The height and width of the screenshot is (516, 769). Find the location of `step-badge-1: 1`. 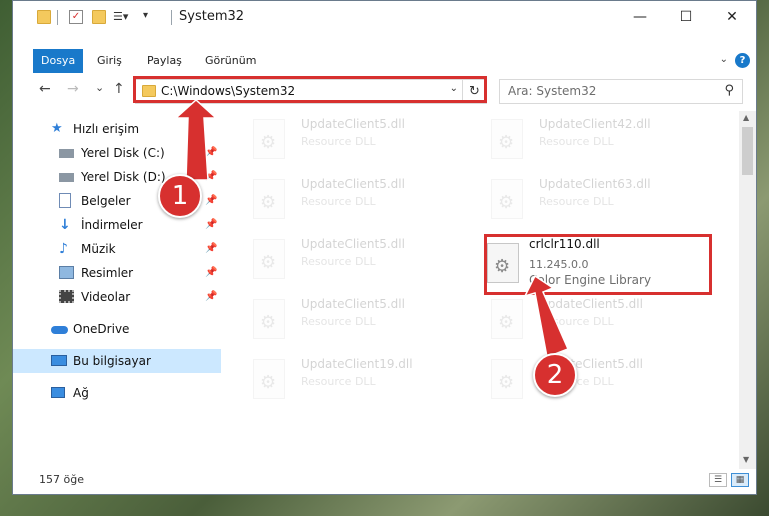

step-badge-1: 1 is located at coordinates (180, 196).